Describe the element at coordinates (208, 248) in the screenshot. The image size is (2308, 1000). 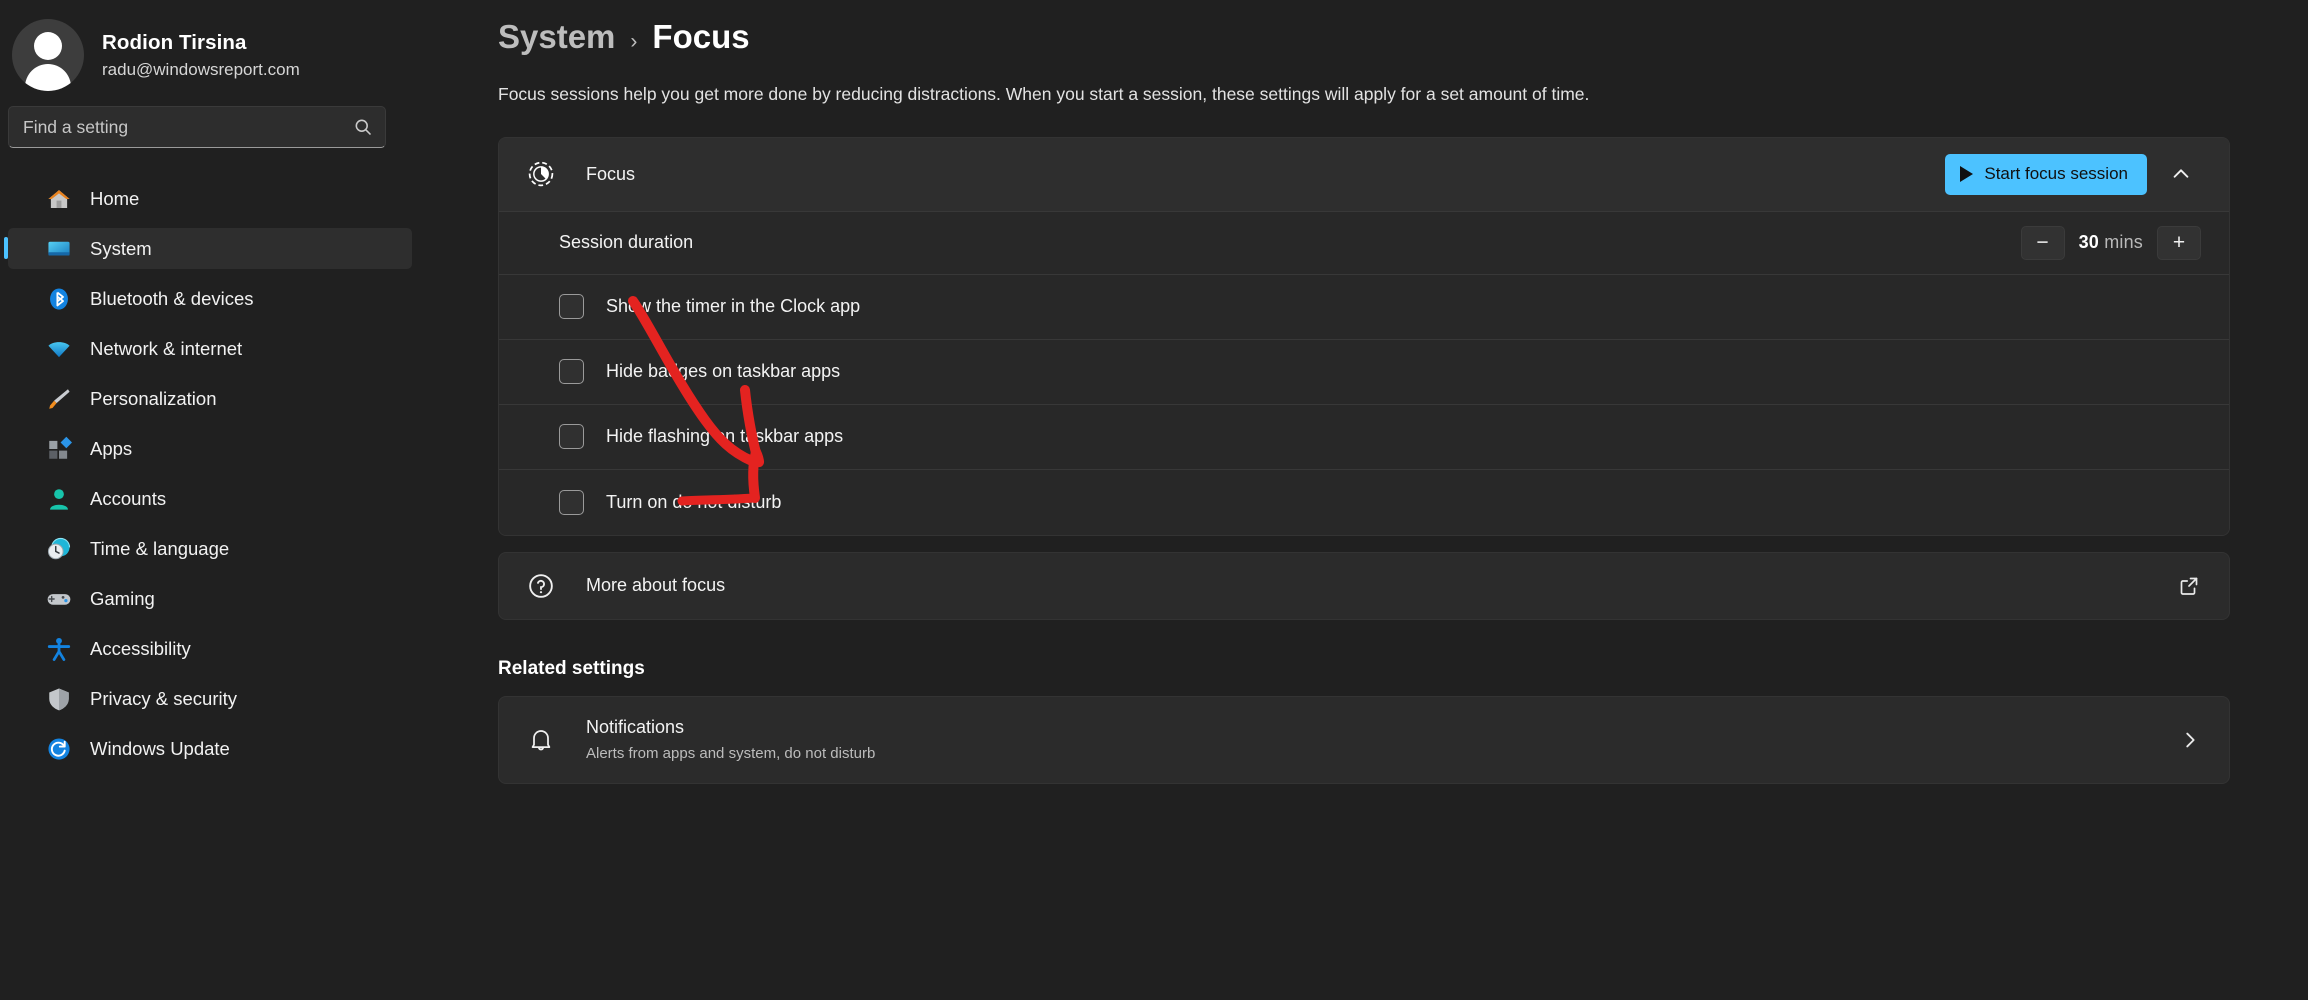
I see `sidebar-item-system: System` at that location.